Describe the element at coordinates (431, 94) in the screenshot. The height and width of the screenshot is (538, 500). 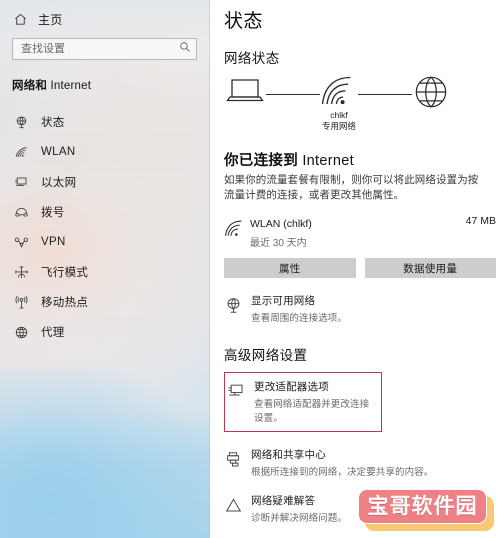
I see `globe-icon` at that location.